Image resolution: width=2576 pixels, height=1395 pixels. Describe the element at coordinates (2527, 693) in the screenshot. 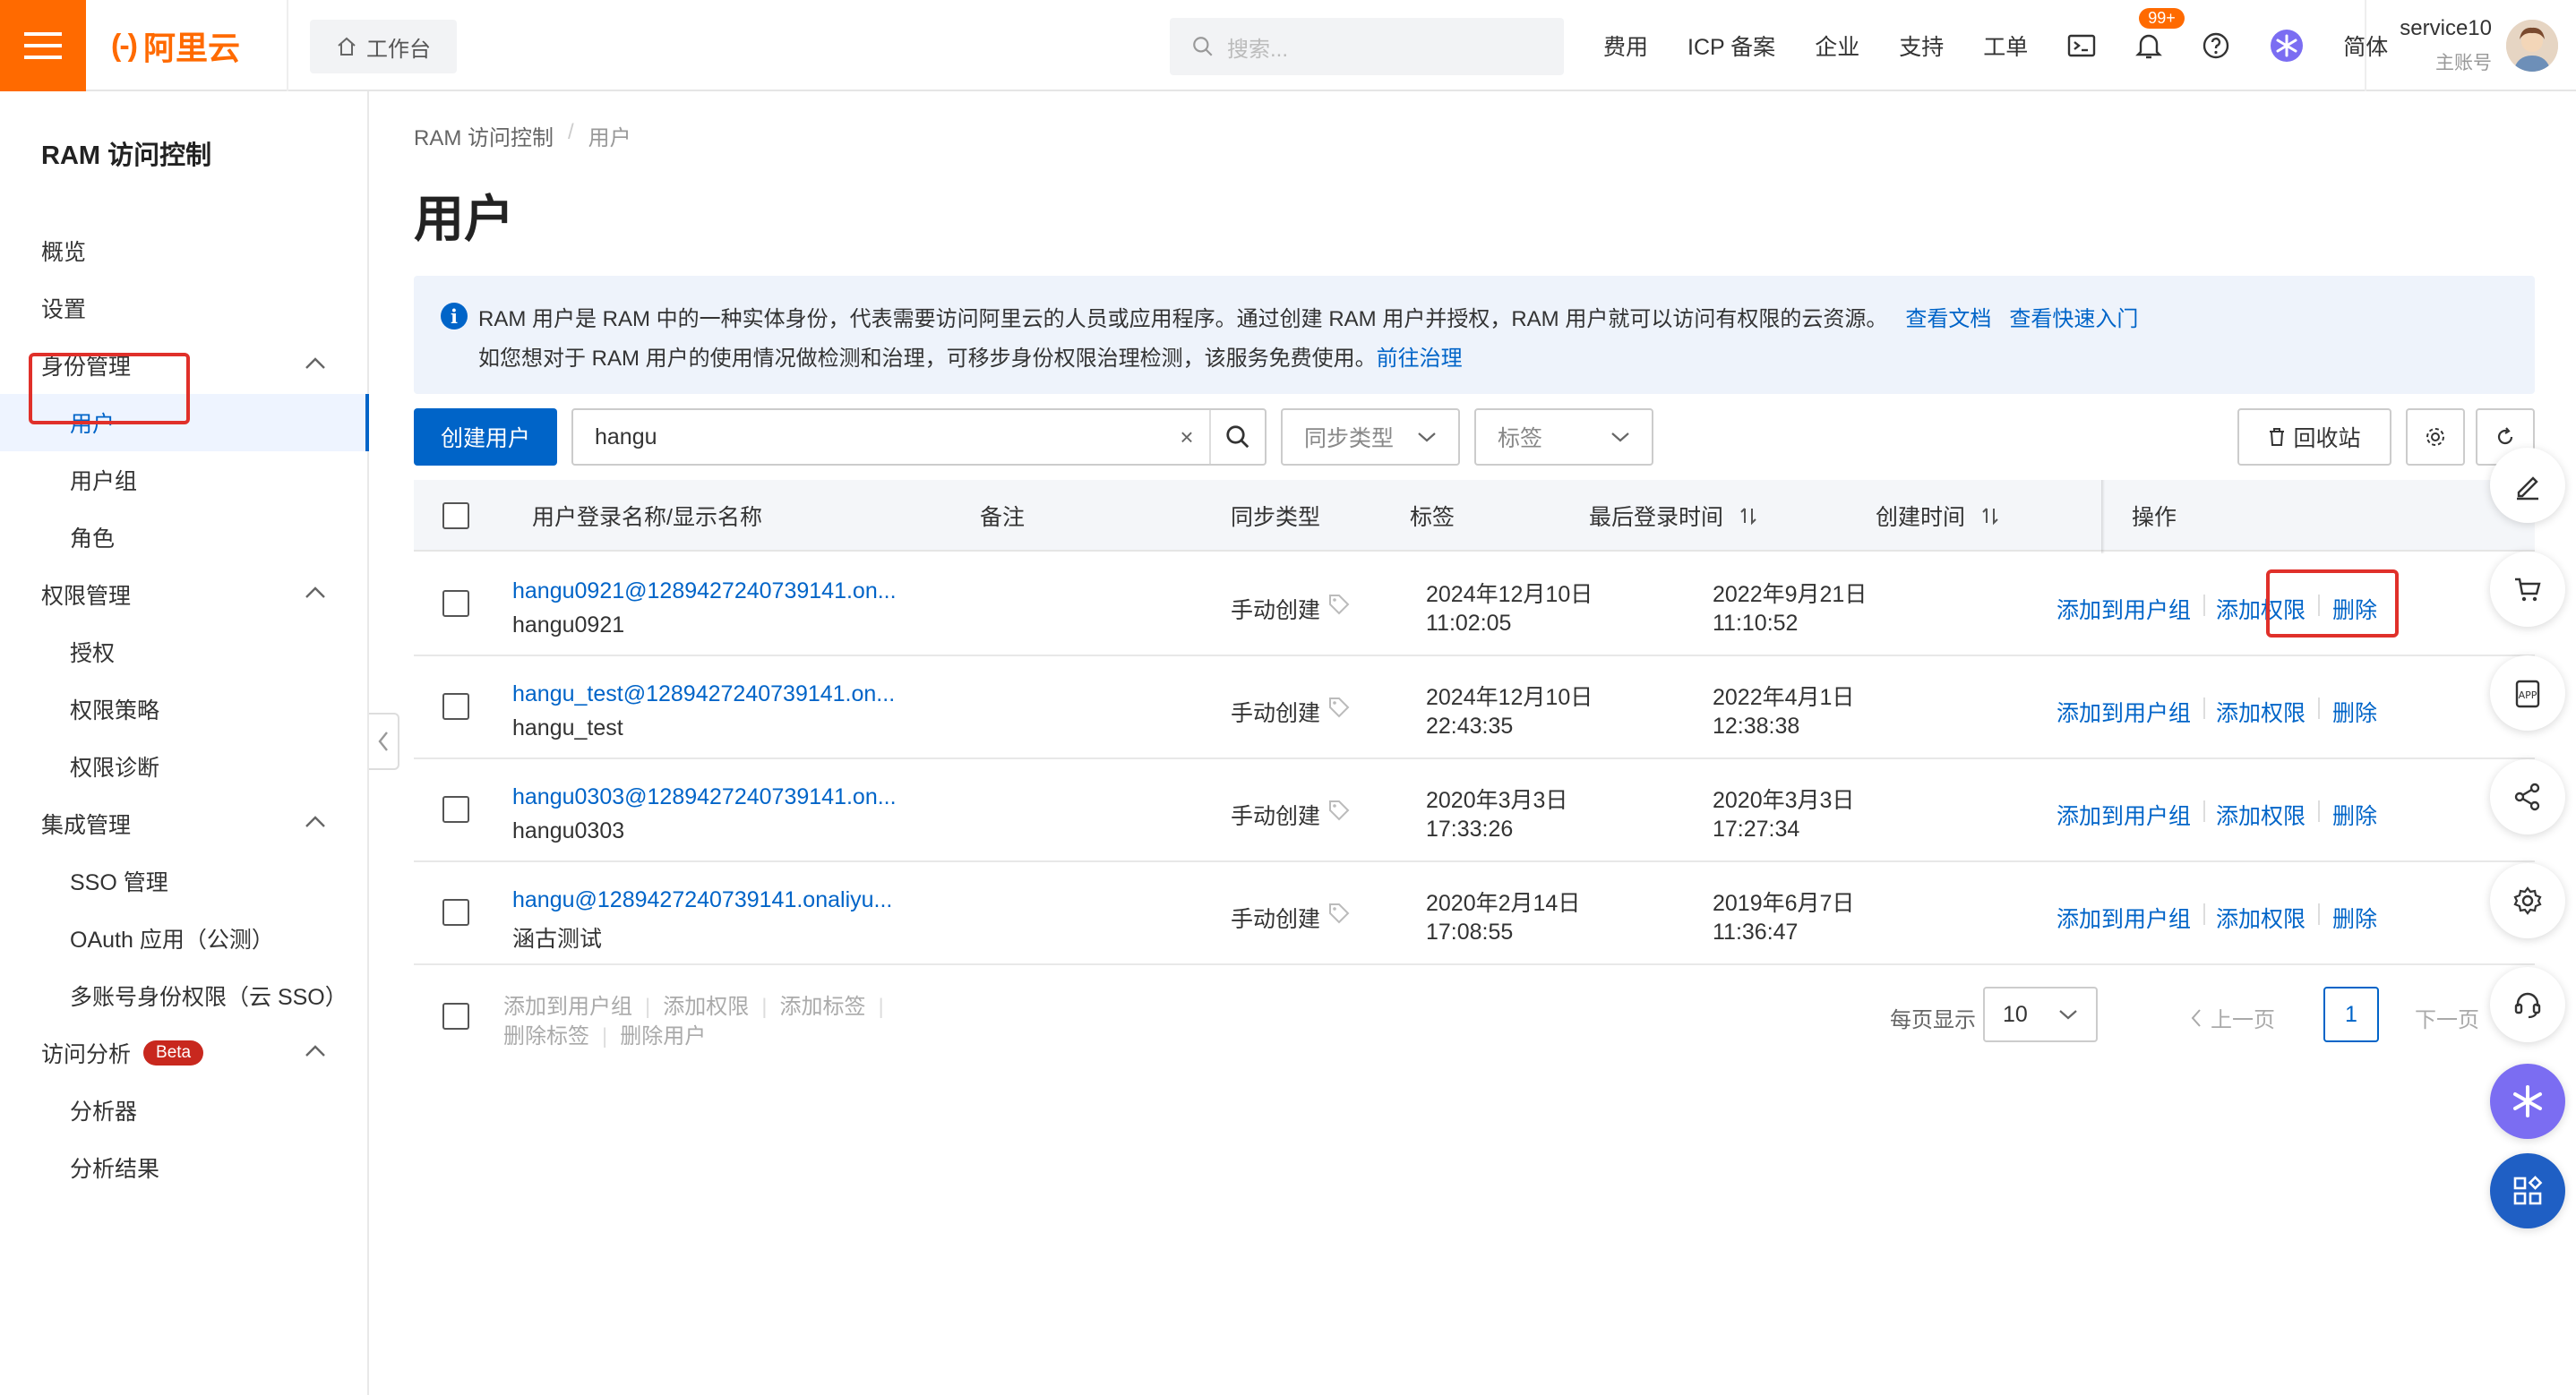

I see `app-icon: APP` at that location.